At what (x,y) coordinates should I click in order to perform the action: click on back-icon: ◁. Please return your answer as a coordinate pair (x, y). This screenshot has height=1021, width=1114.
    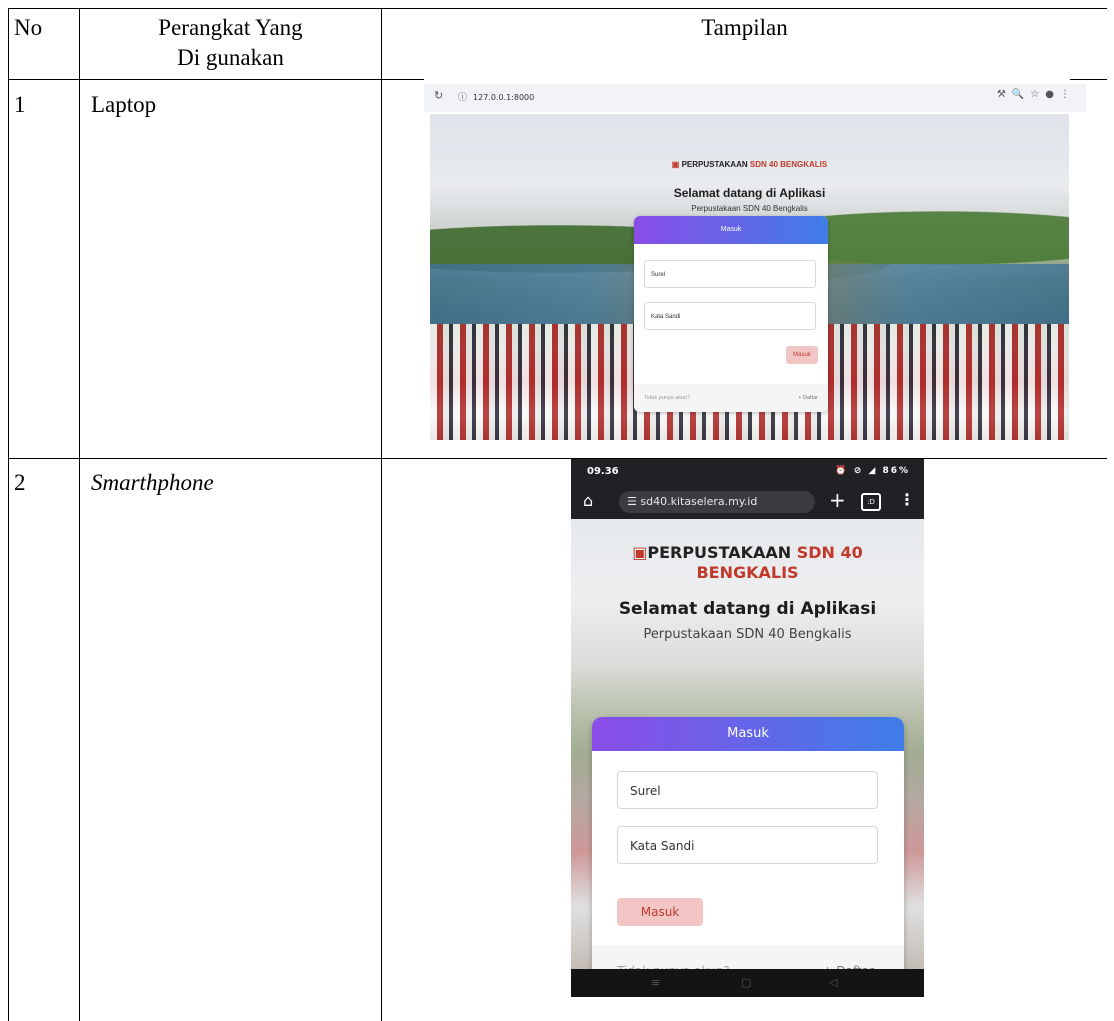
    Looking at the image, I should click on (833, 982).